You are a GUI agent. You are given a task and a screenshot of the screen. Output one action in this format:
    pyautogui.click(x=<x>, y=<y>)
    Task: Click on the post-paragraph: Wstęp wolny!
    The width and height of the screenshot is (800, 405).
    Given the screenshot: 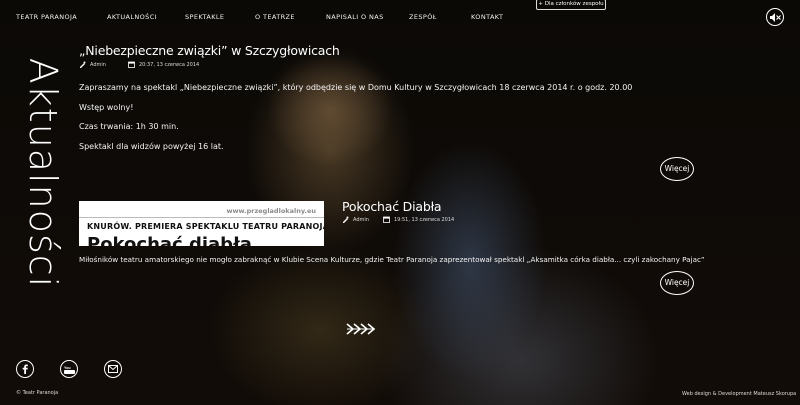 What is the action you would take?
    pyautogui.click(x=106, y=107)
    